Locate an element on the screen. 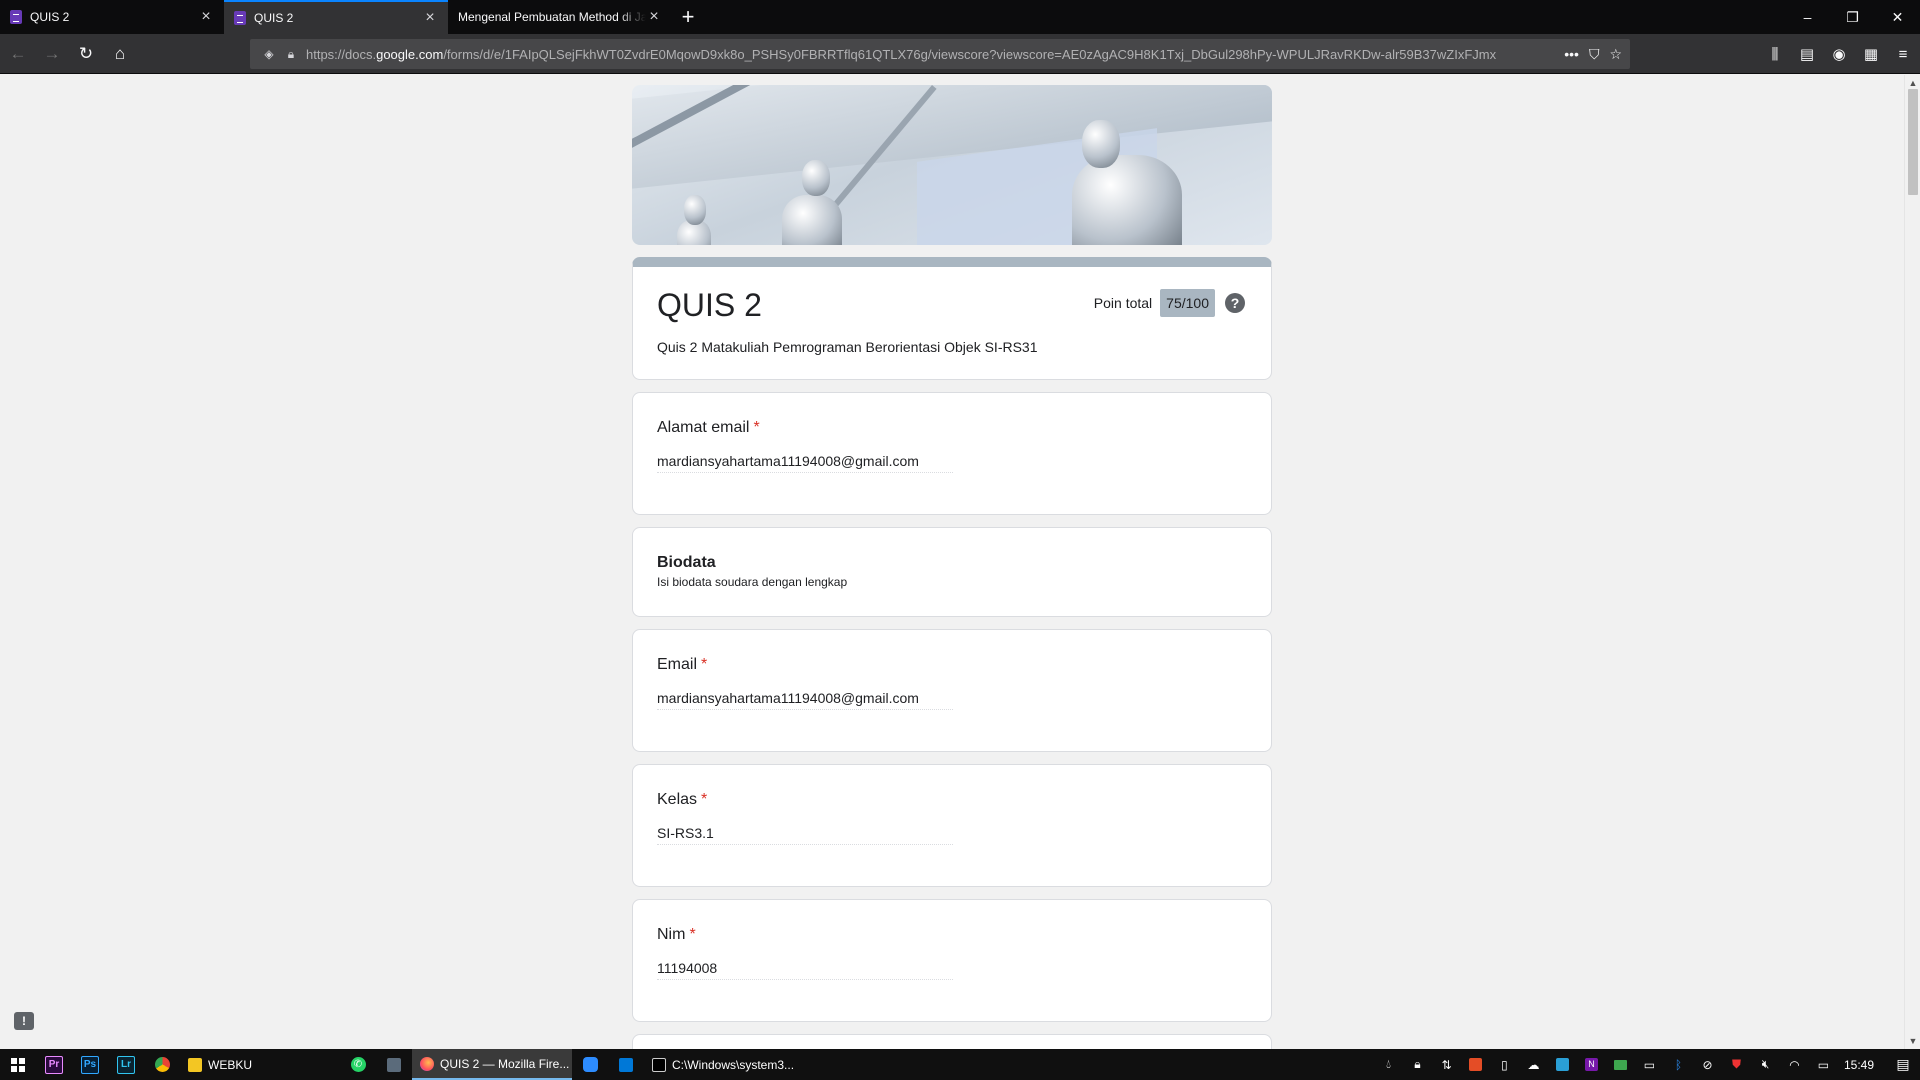 This screenshot has width=1920, height=1080. onenote-icon: N is located at coordinates (1591, 1064).